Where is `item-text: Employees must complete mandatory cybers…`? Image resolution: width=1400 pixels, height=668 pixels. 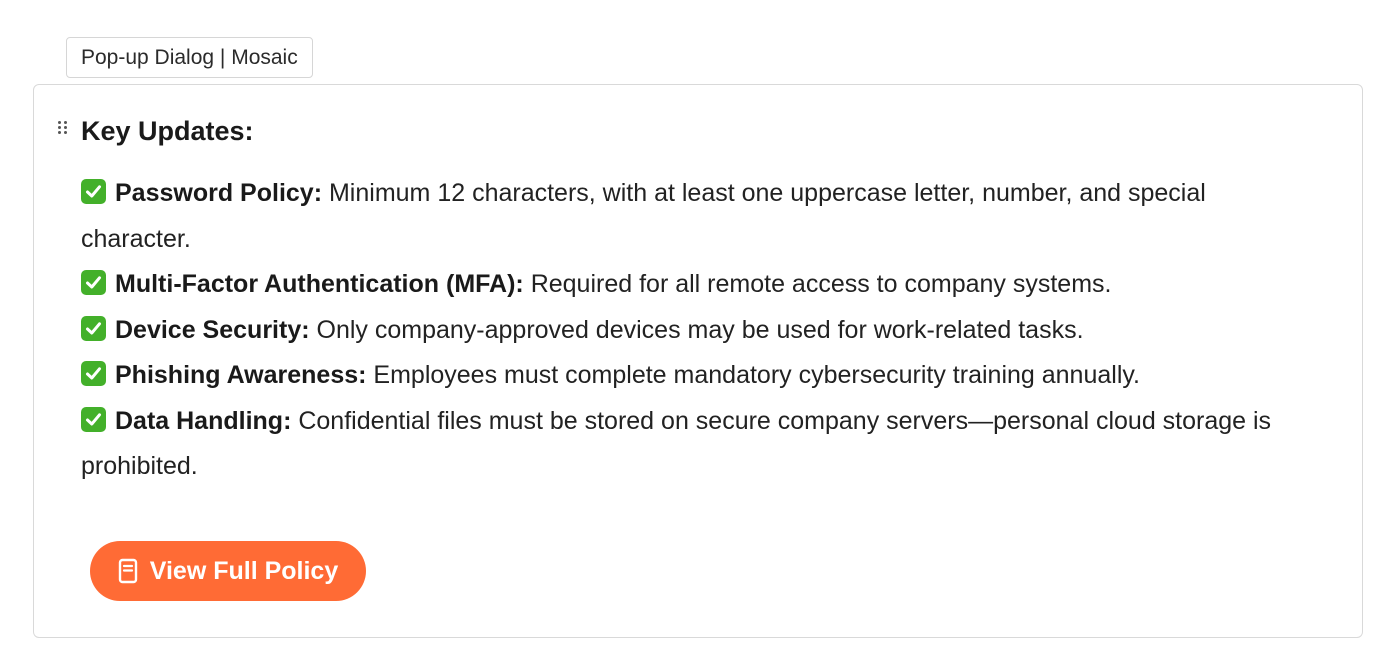
item-text: Employees must complete mandatory cybers… is located at coordinates (753, 375).